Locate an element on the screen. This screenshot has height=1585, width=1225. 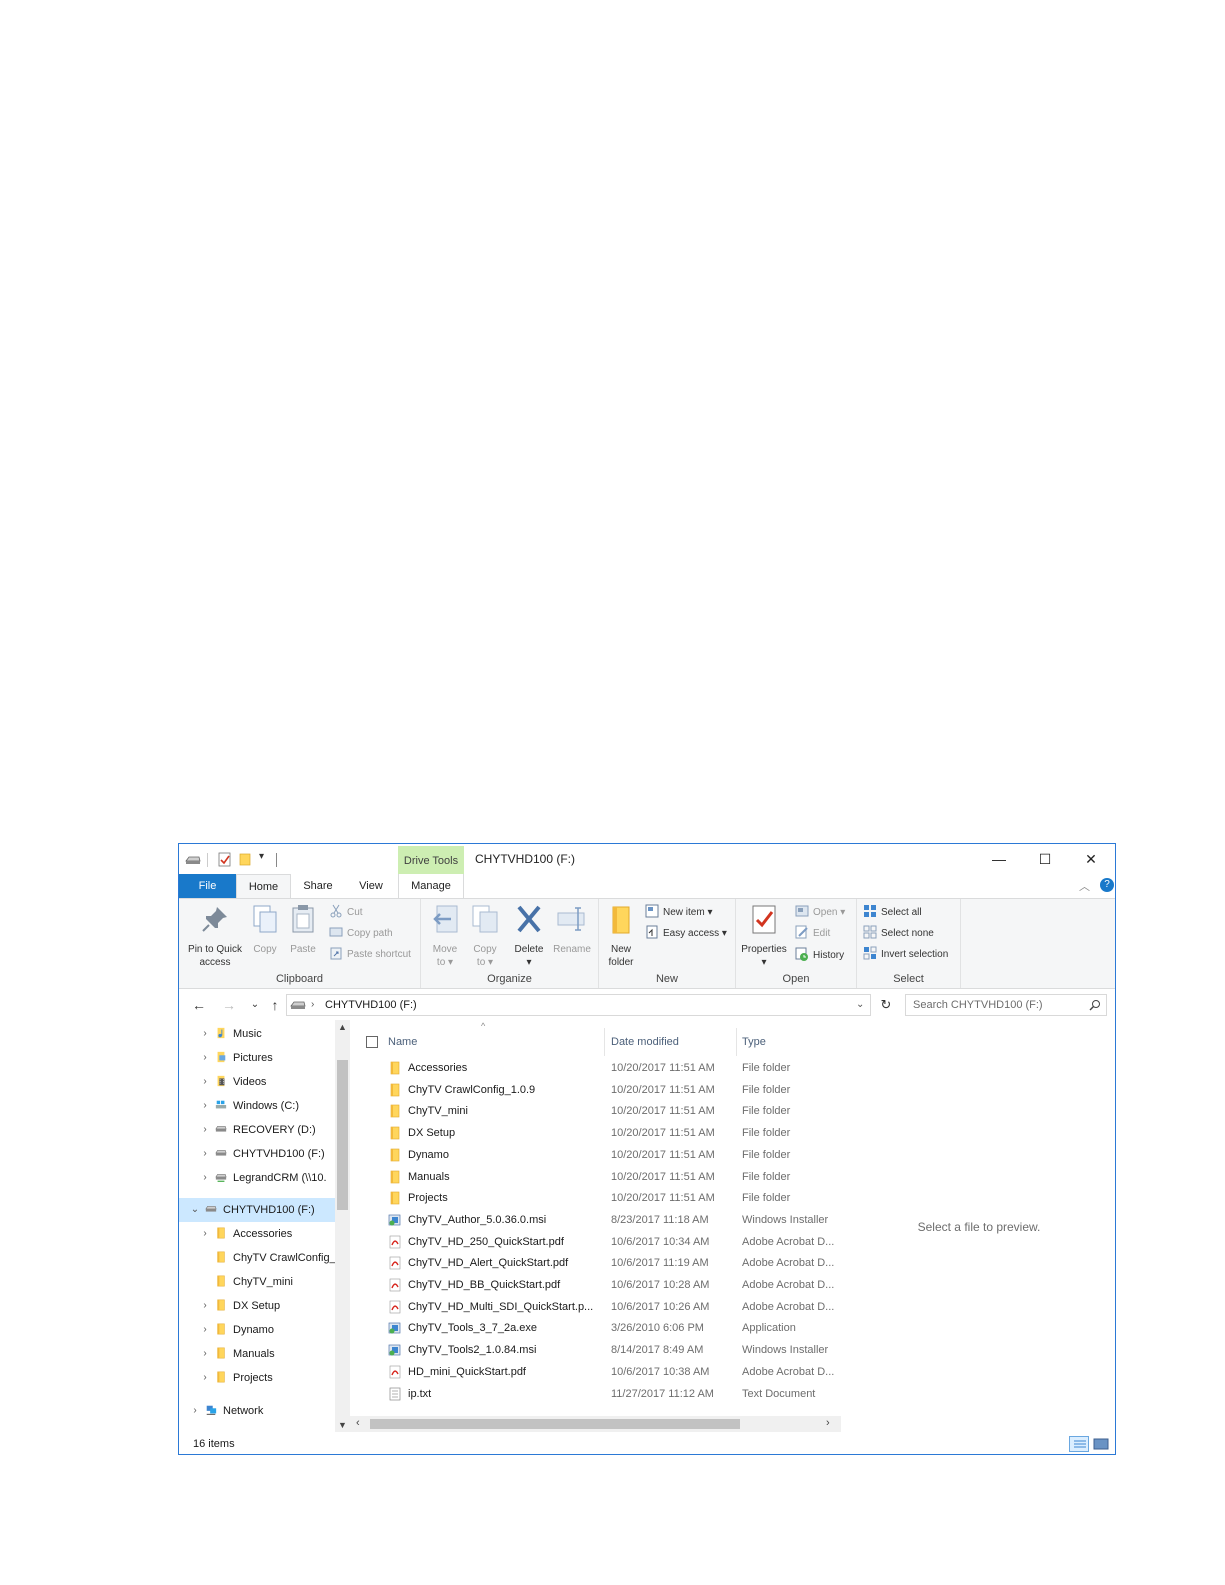
file-row: Manuals 10/20/2017 11:51 AM File folder is located at coordinates (595, 1177).